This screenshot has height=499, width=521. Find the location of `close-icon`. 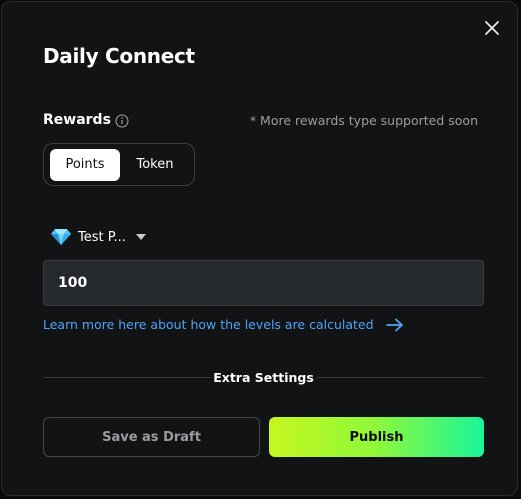

close-icon is located at coordinates (492, 28).